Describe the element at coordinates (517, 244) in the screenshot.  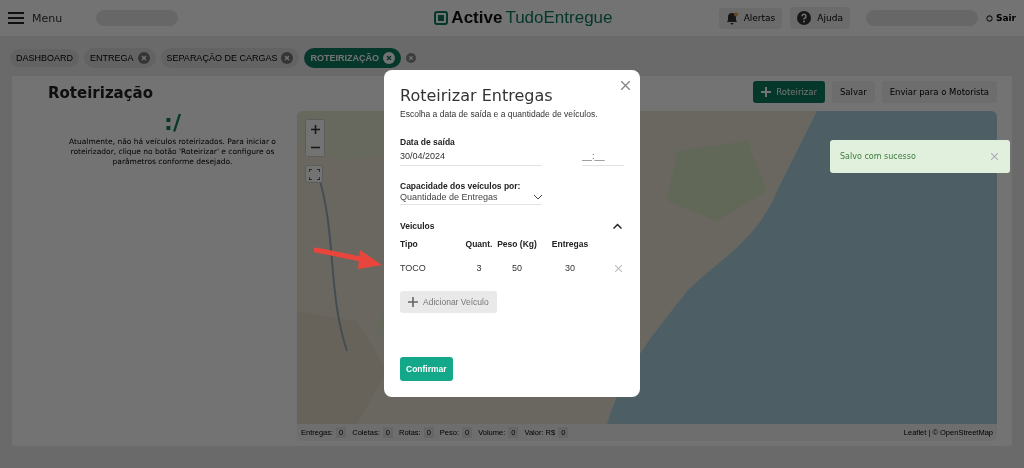
I see `column-header: Peso (Kg)` at that location.